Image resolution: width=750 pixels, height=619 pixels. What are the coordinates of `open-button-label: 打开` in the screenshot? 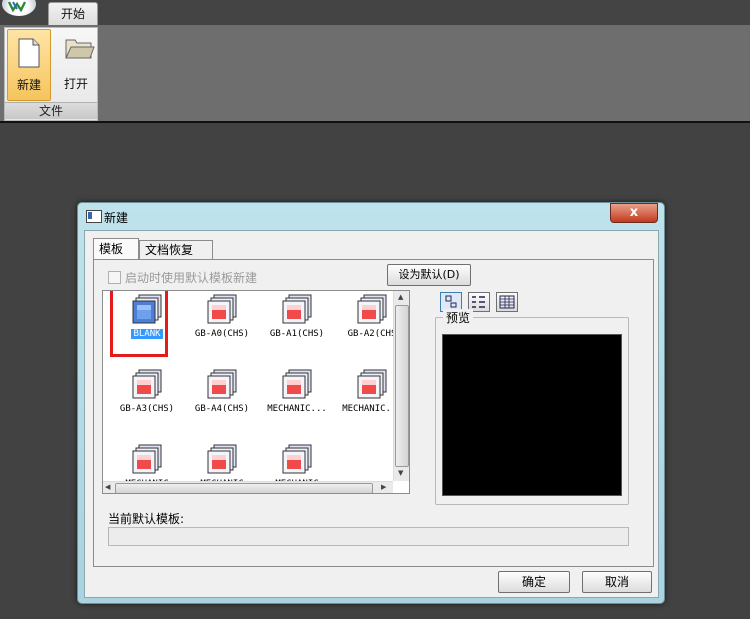 It's located at (75, 84).